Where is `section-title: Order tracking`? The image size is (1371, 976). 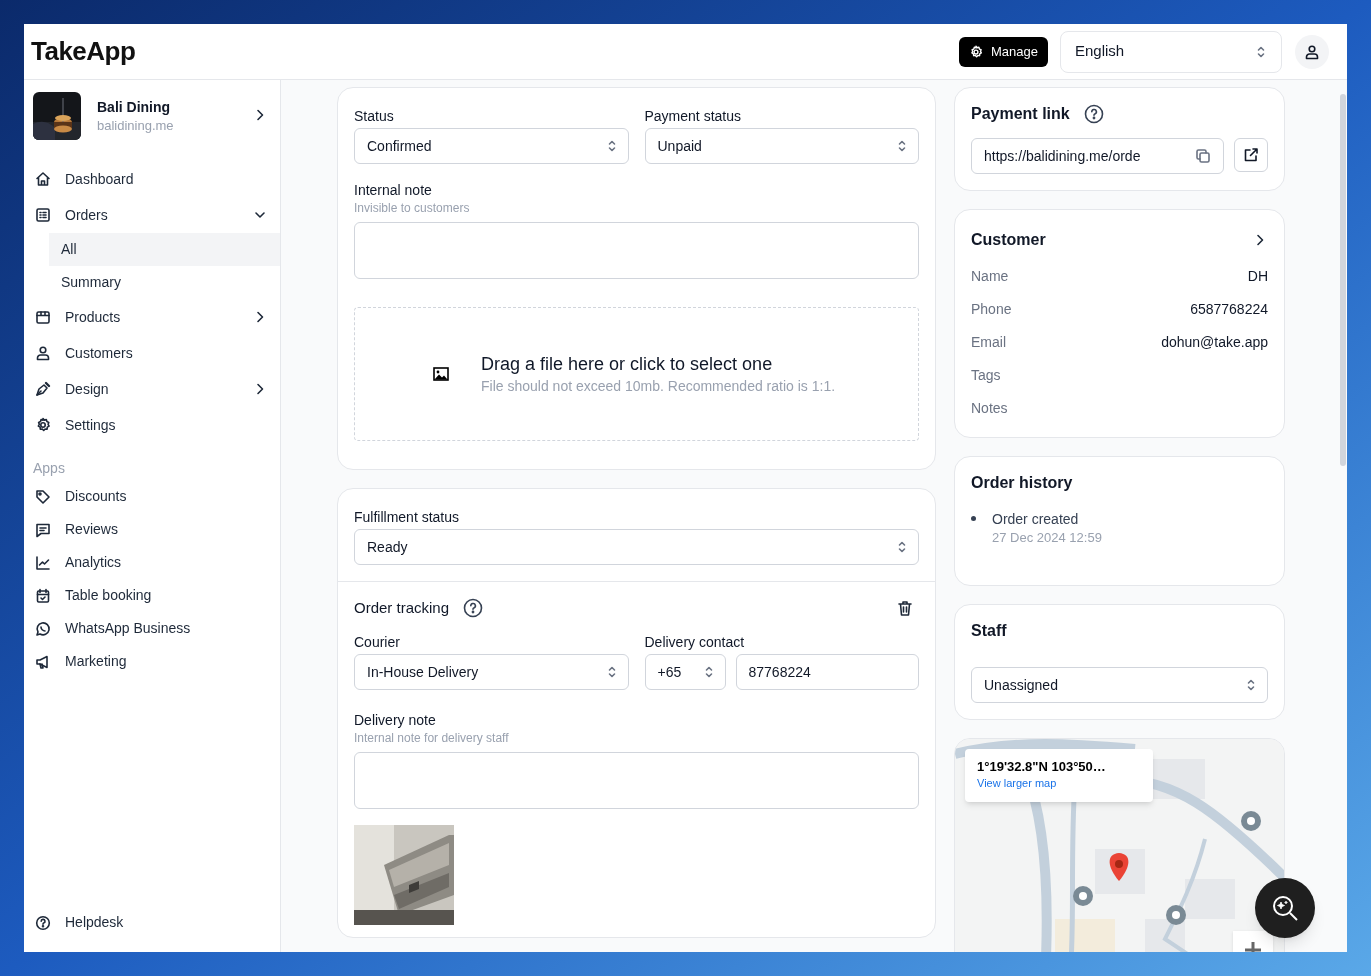 section-title: Order tracking is located at coordinates (402, 607).